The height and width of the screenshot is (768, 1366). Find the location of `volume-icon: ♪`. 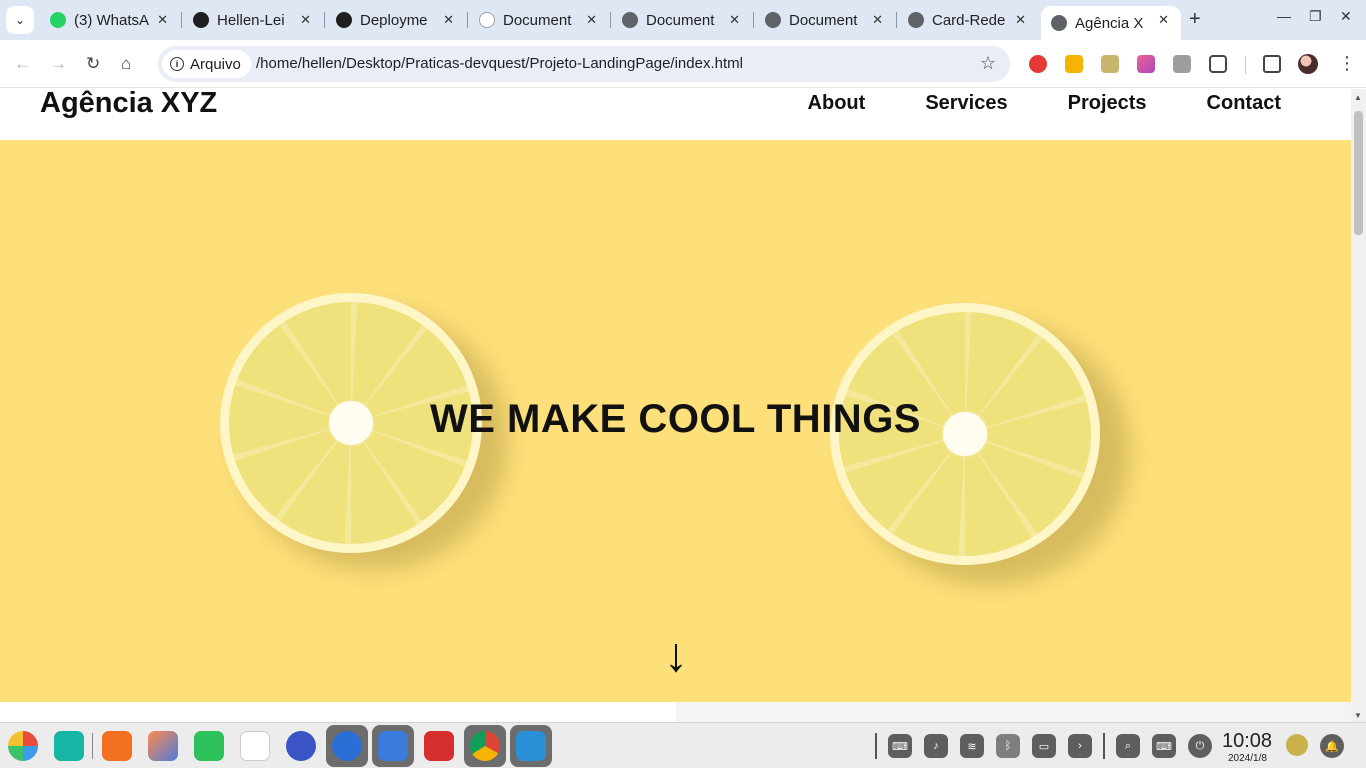

volume-icon: ♪ is located at coordinates (936, 746).